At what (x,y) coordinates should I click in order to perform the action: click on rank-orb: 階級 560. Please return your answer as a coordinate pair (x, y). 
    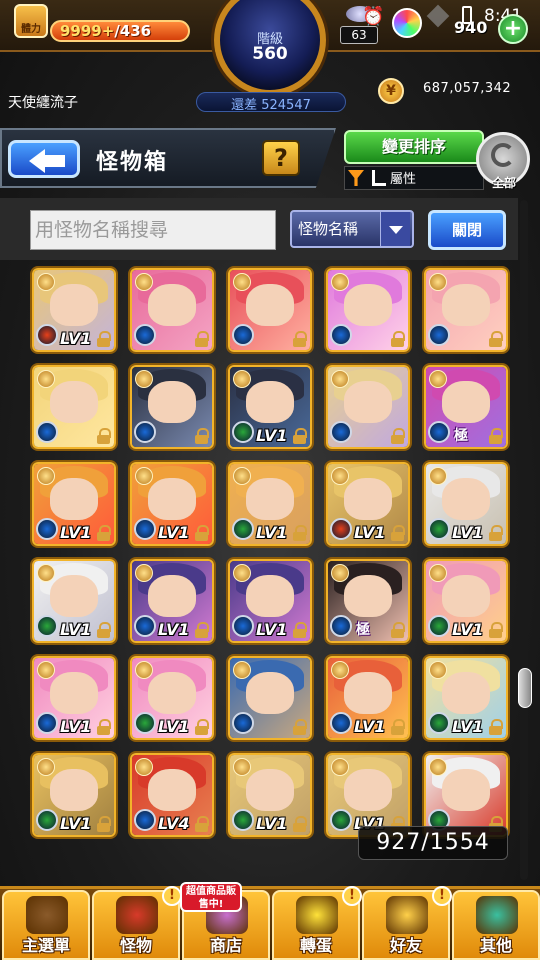
    Looking at the image, I should click on (270, 48).